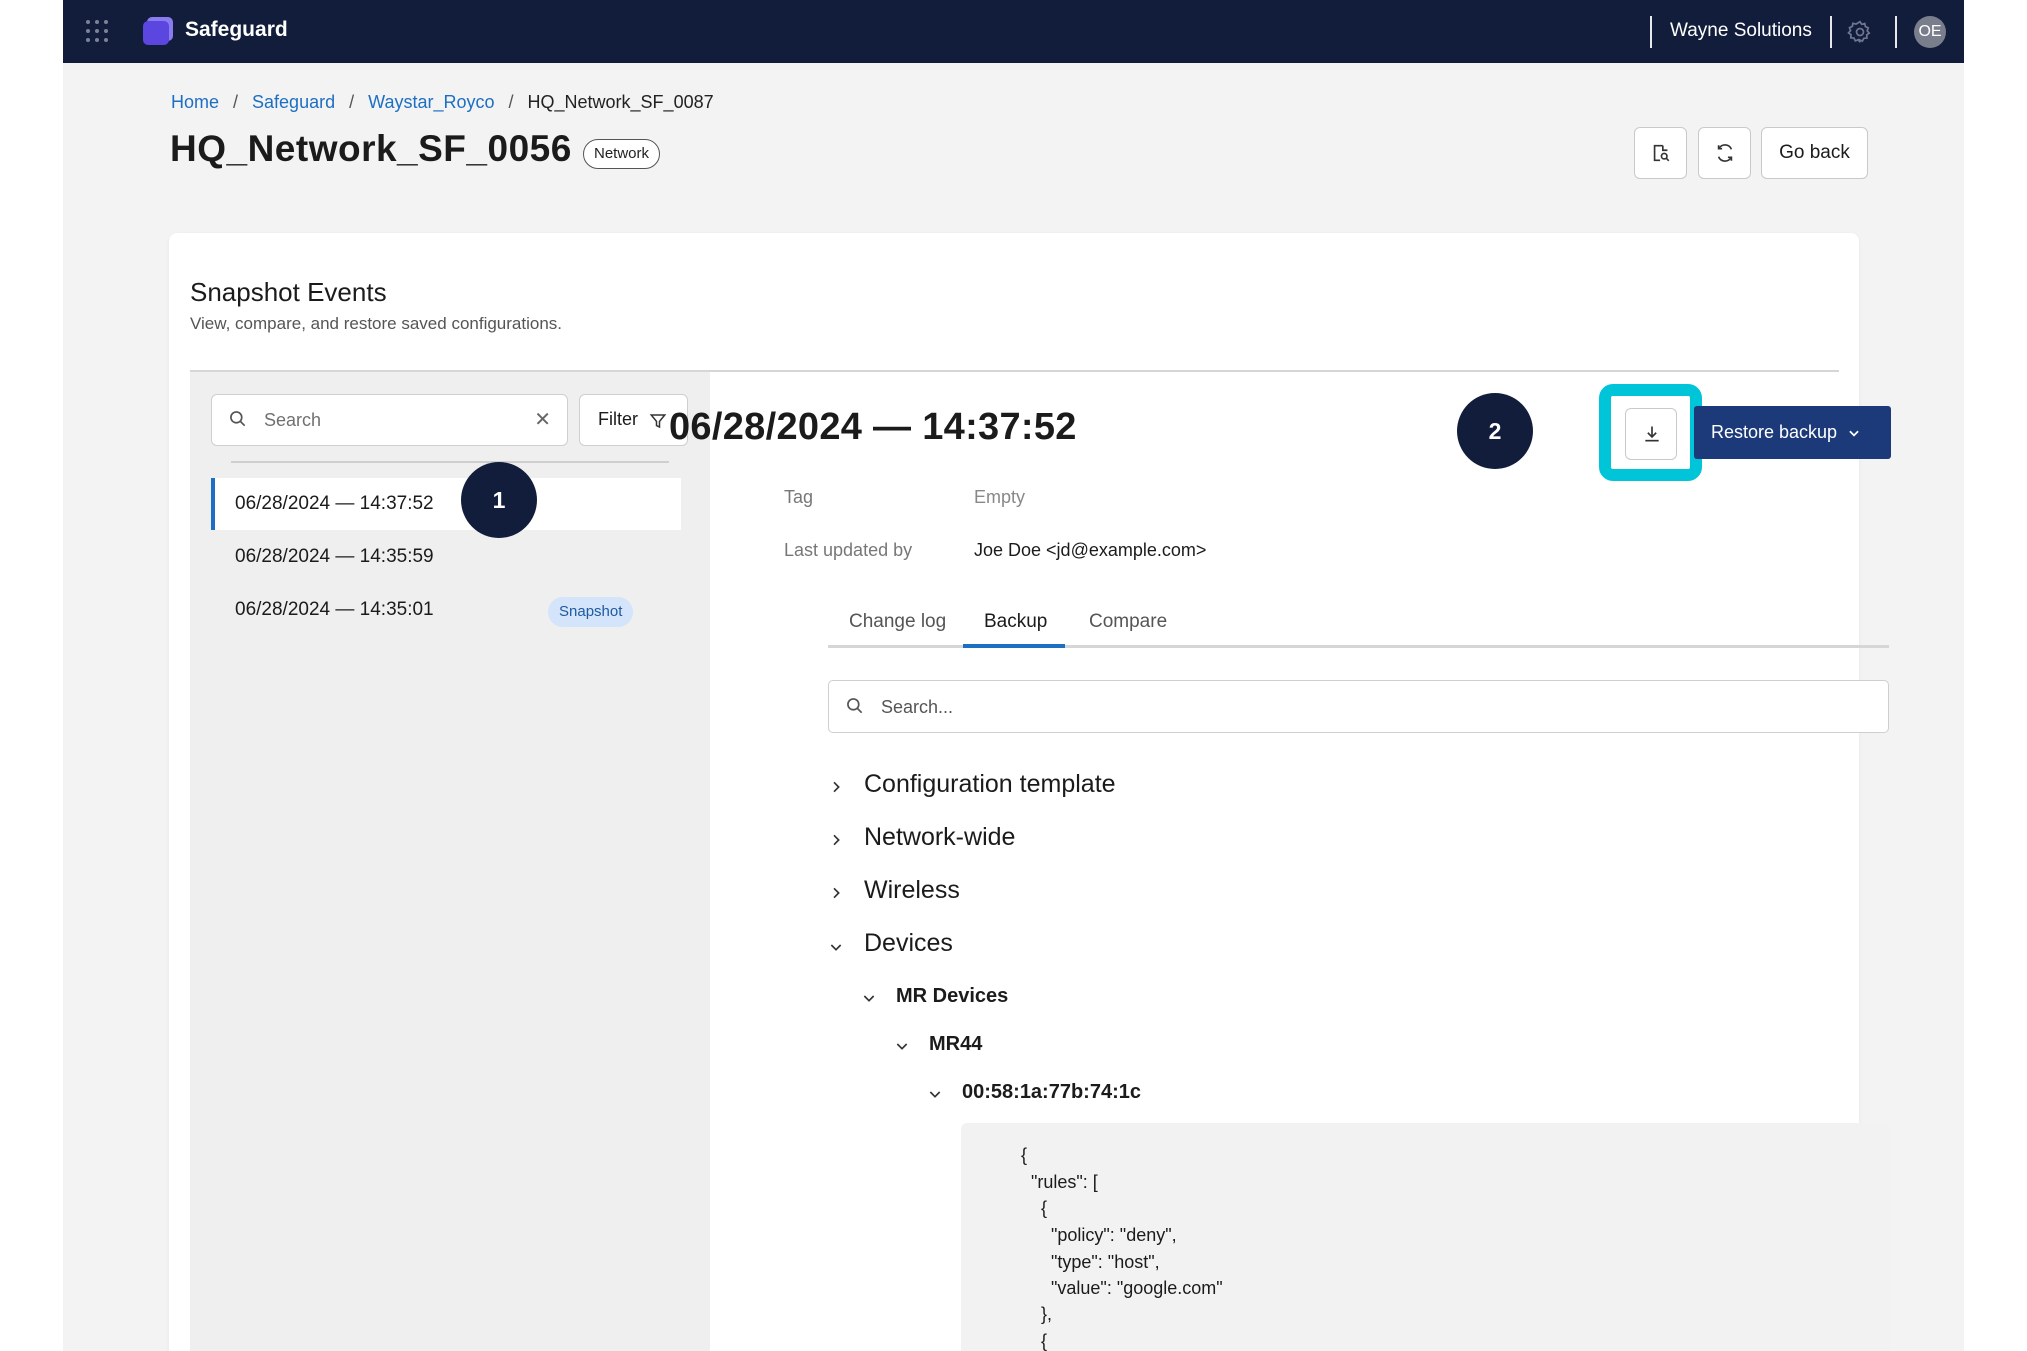 The width and height of the screenshot is (2027, 1351). I want to click on avatar: OE, so click(1930, 32).